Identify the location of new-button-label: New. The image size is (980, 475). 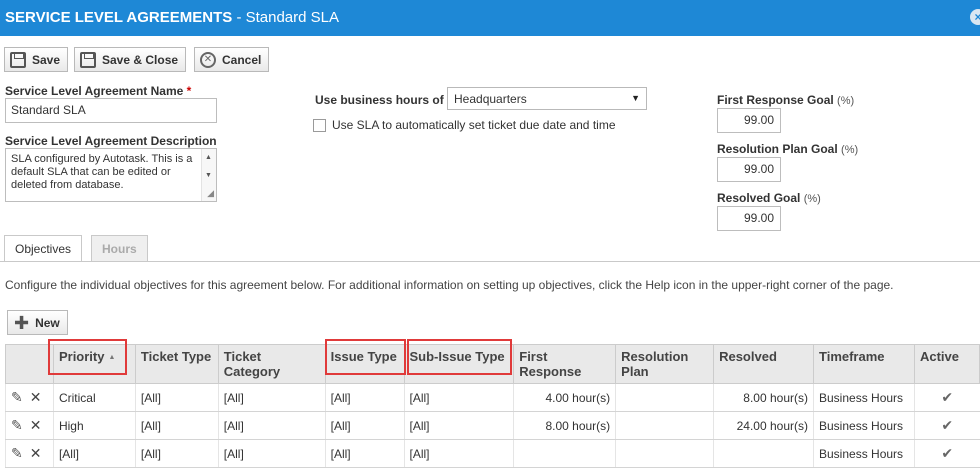
(47, 322).